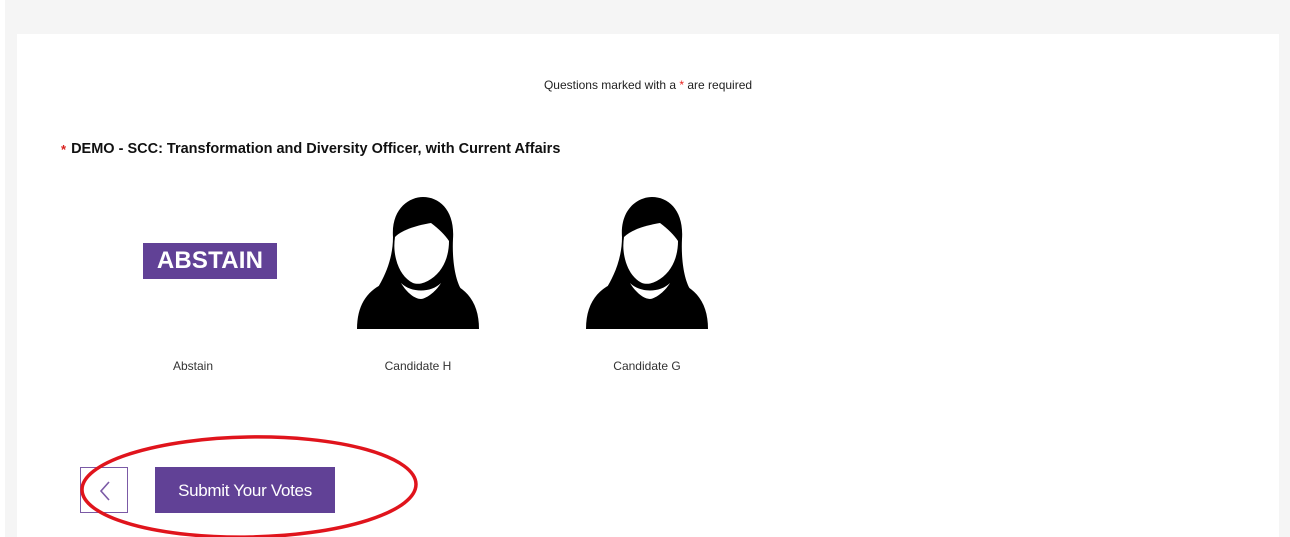 The height and width of the screenshot is (537, 1290). I want to click on candidate-name: Candidate H, so click(418, 366).